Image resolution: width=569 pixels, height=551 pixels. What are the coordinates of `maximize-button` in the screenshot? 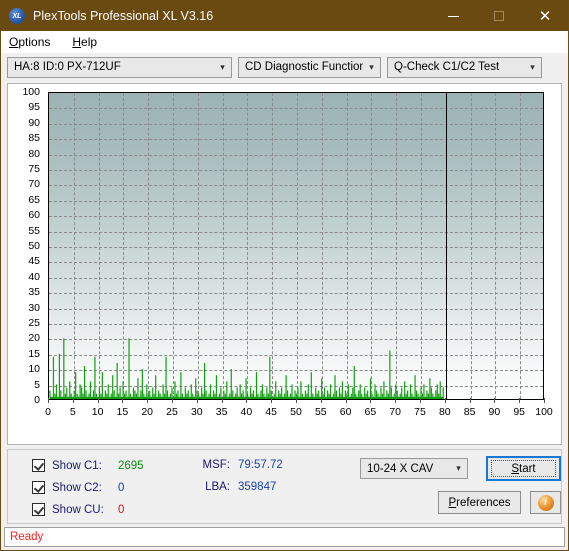 It's located at (499, 16).